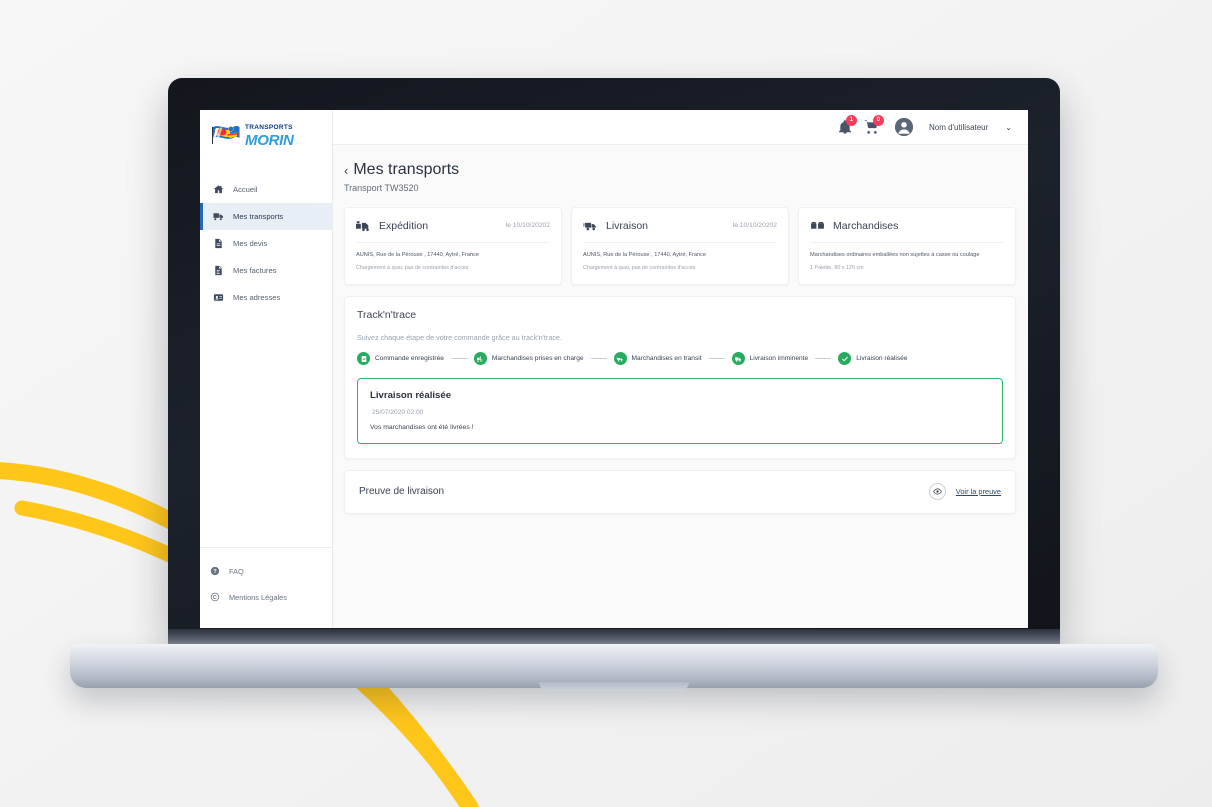  I want to click on page-title: ‹ Mes transports, so click(680, 170).